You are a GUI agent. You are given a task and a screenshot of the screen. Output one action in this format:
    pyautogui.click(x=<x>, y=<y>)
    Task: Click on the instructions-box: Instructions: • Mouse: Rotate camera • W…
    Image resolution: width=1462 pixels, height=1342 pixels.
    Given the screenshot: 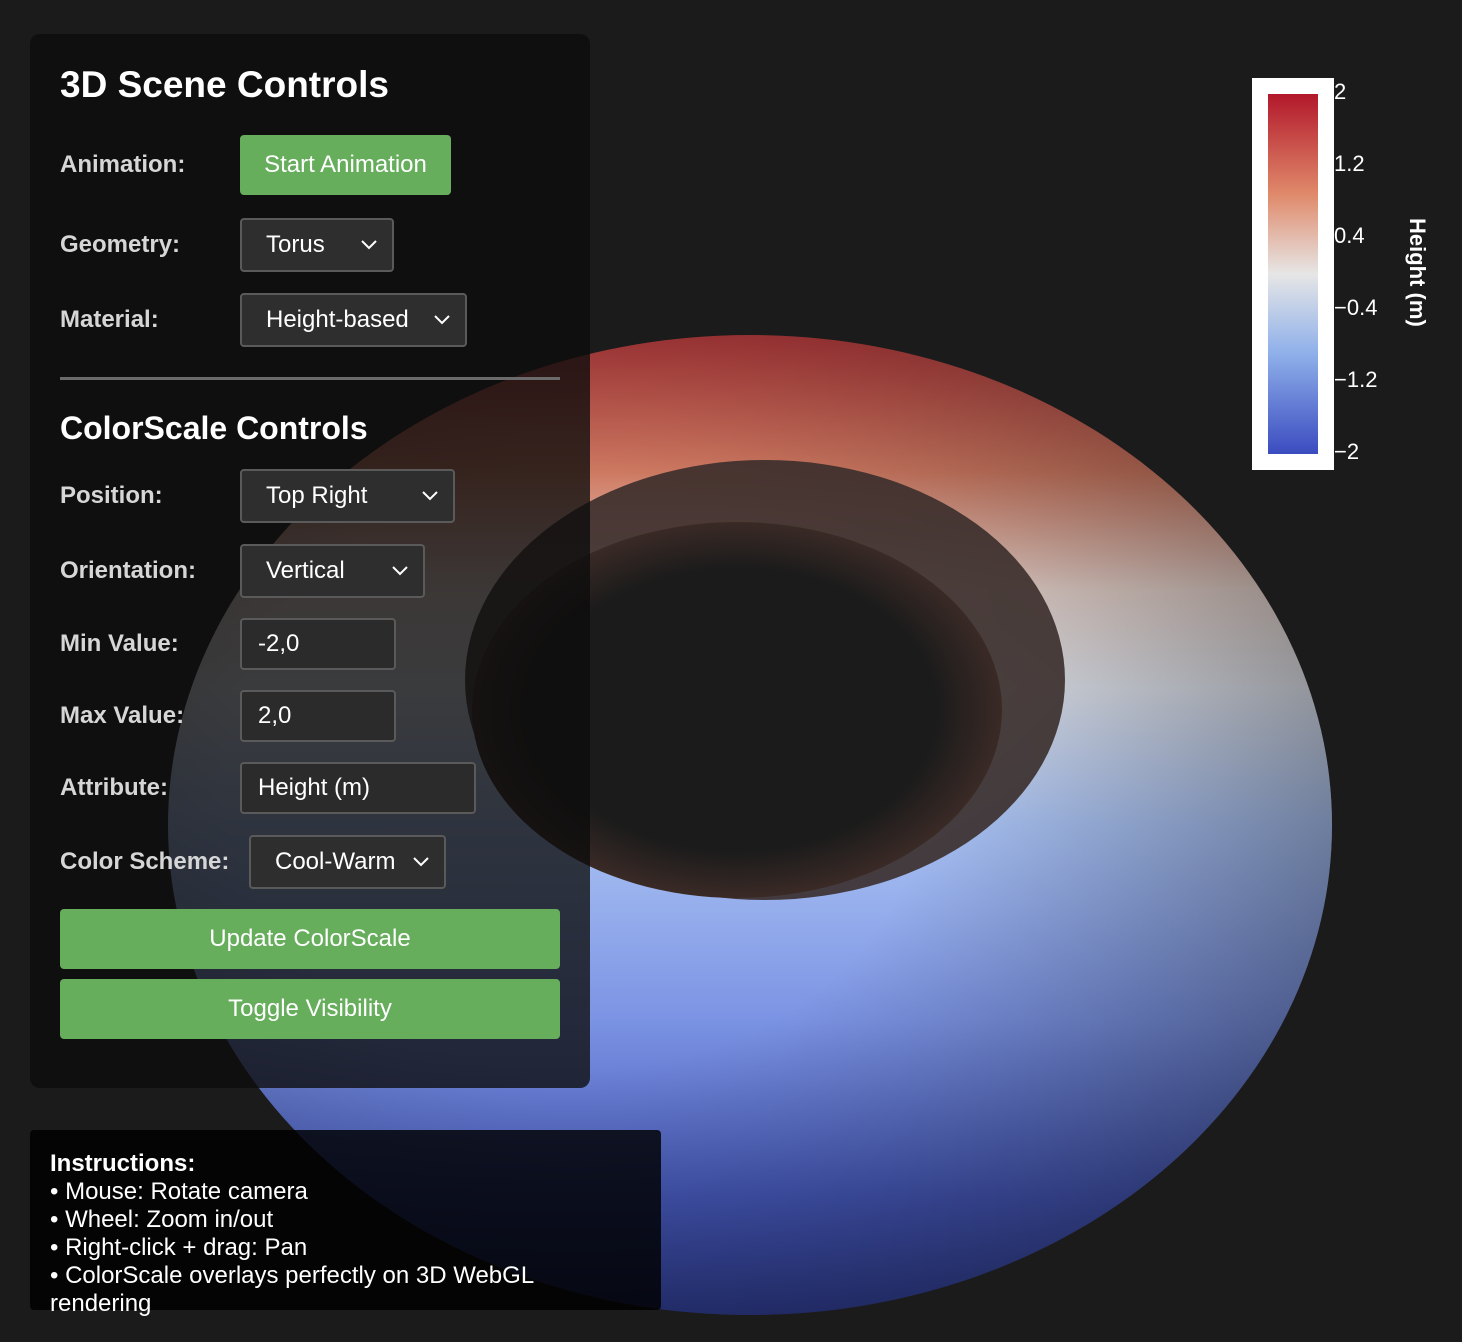 What is the action you would take?
    pyautogui.click(x=345, y=1223)
    